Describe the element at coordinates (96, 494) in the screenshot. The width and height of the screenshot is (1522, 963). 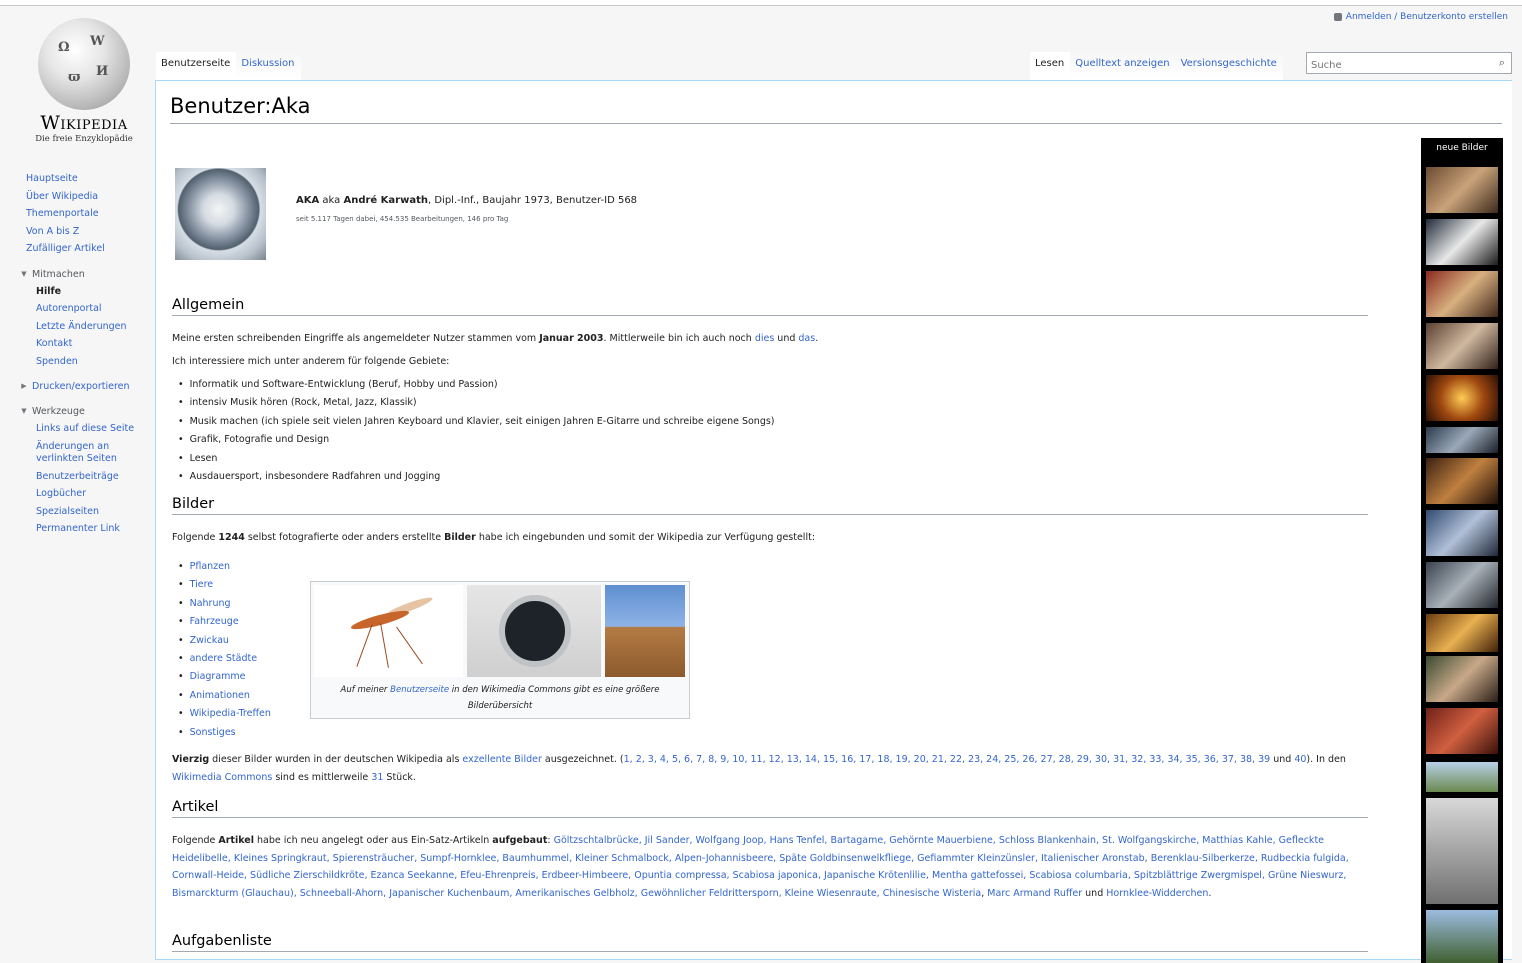
I see `sidebar-item-logbuecher: Logbücher` at that location.